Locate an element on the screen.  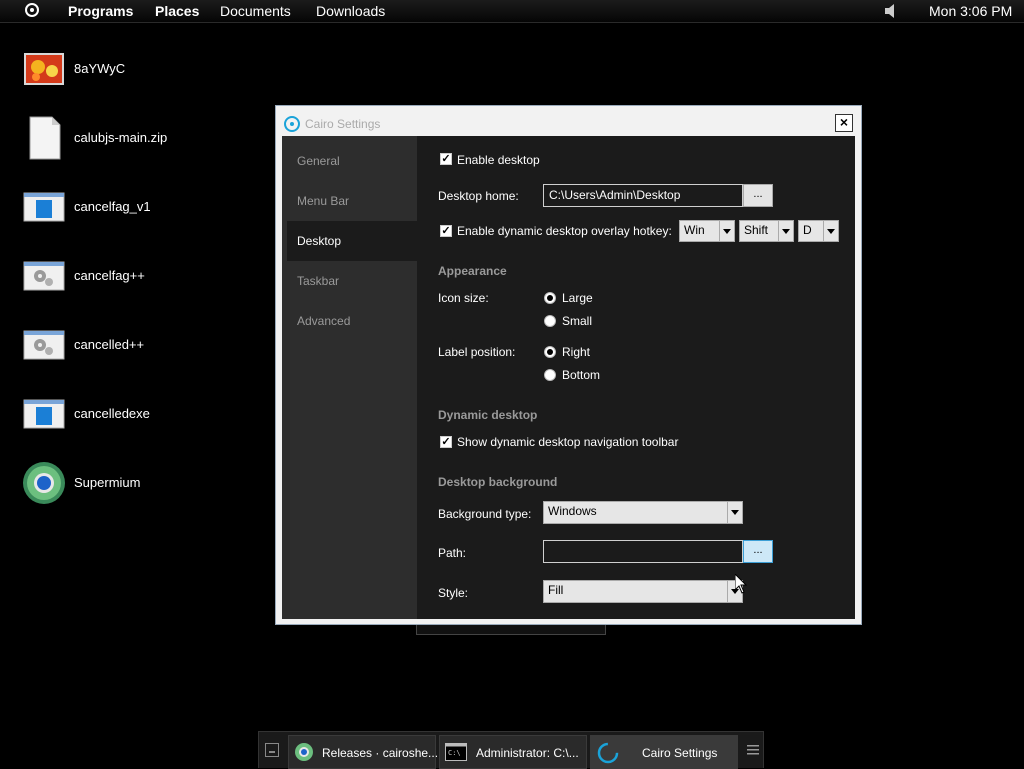
enable-desktop-checkbox: ✓ is located at coordinates (446, 159).